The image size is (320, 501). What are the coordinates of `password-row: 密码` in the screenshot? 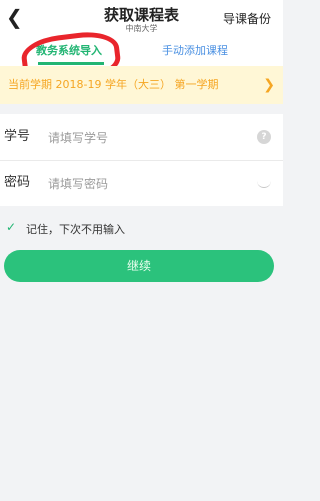 It's located at (141, 183).